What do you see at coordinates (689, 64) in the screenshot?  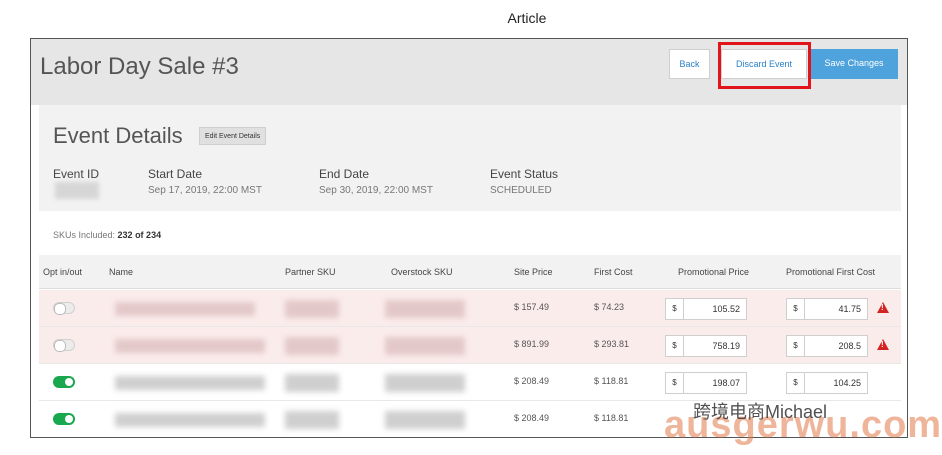 I see `back-button: Back` at bounding box center [689, 64].